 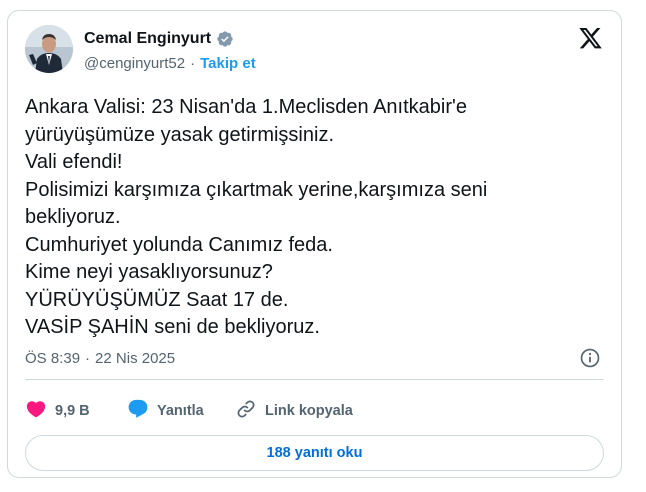 I want to click on tweet-line: bekliyoruz., so click(x=73, y=217).